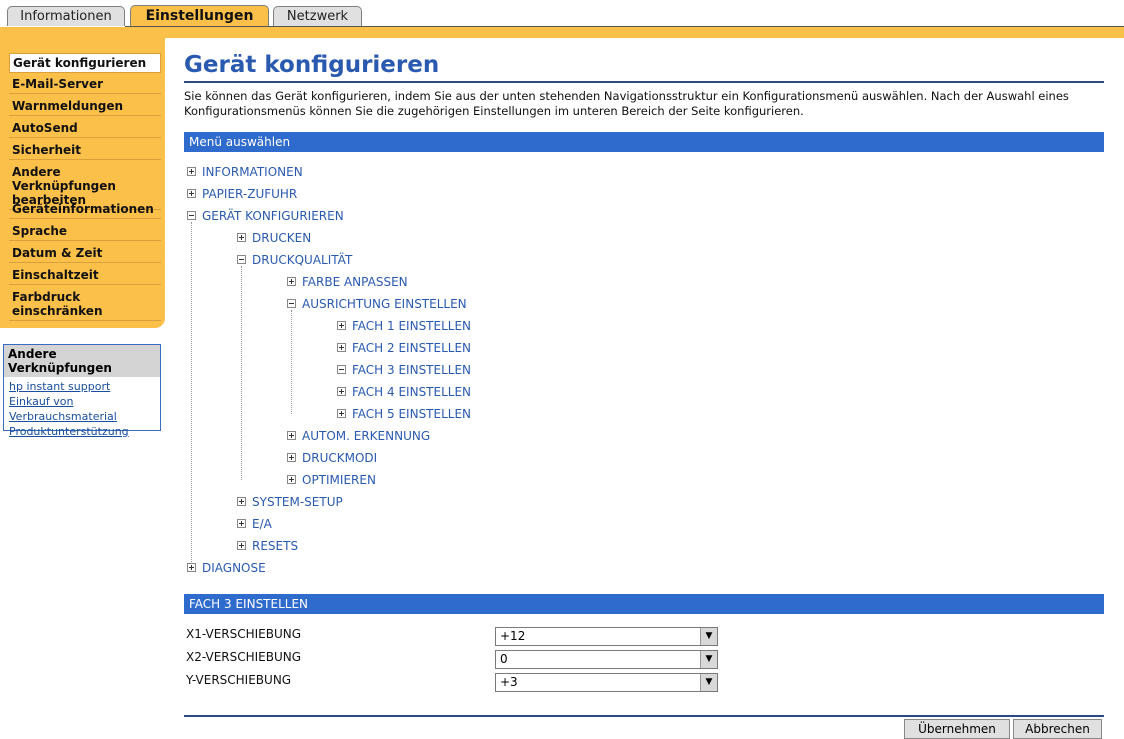  What do you see at coordinates (85, 275) in the screenshot?
I see `nav-item-einschaltzeit: Einschaltzeit` at bounding box center [85, 275].